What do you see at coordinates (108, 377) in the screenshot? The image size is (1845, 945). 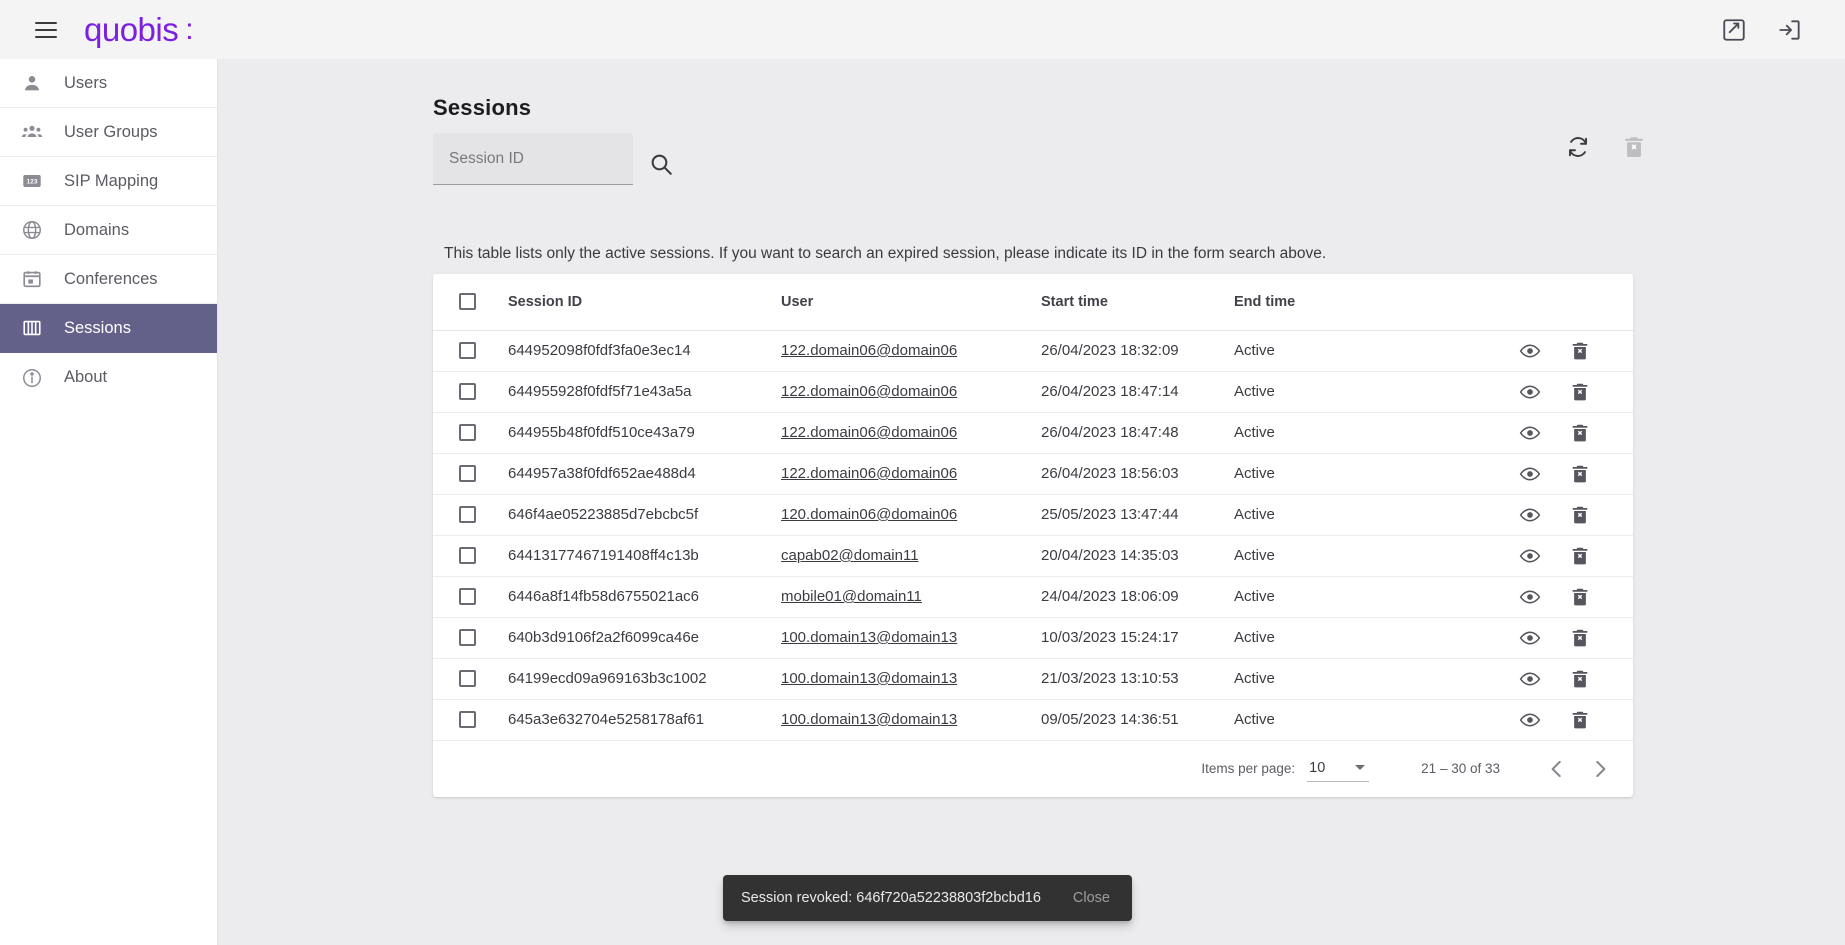 I see `sidebar-item-about: About` at bounding box center [108, 377].